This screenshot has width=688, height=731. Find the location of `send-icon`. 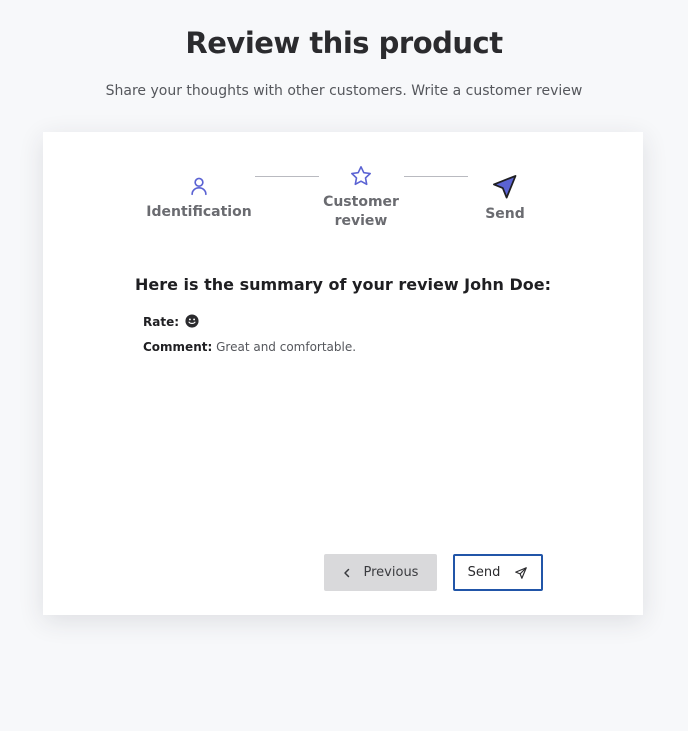

send-icon is located at coordinates (521, 572).